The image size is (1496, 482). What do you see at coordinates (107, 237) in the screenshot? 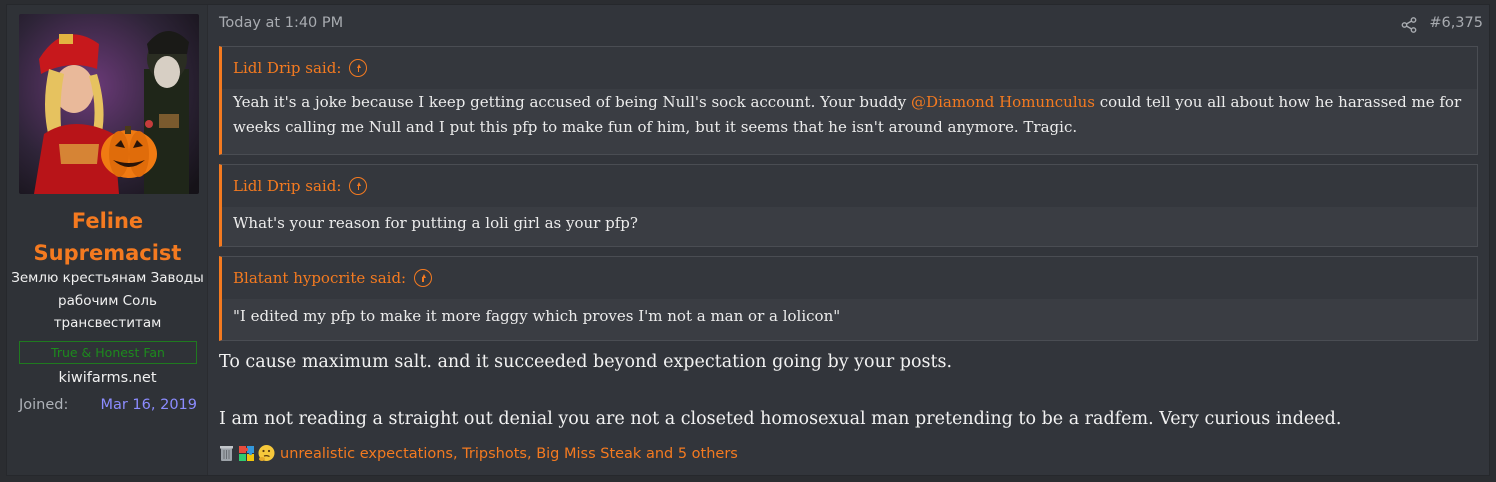
I see `username: Feline Supremacist` at bounding box center [107, 237].